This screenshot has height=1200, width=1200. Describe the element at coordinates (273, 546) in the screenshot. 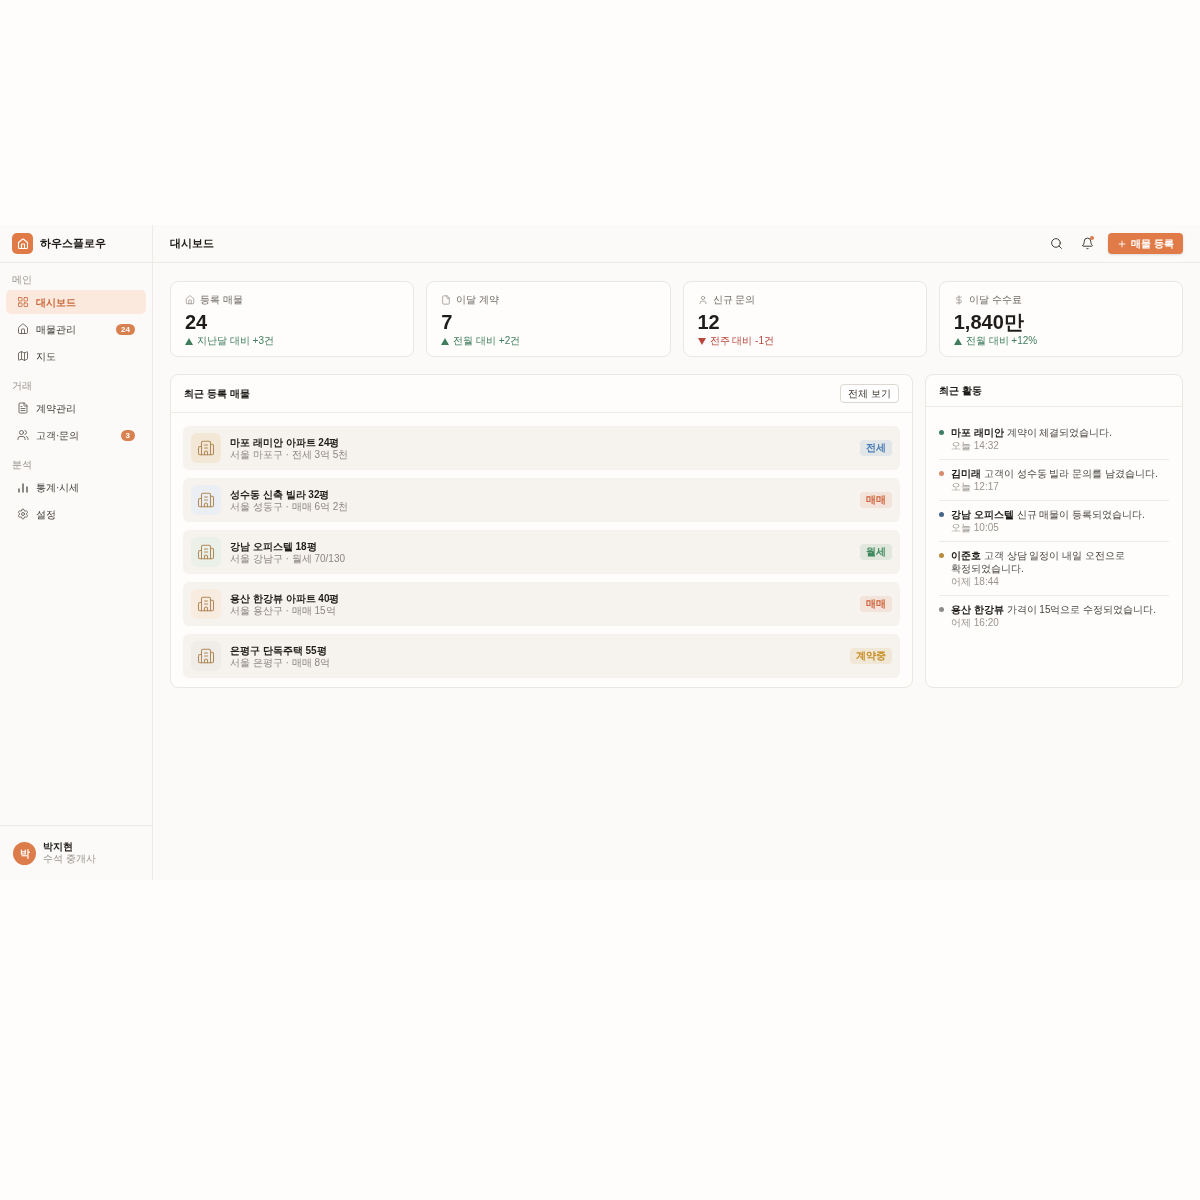

I see `listing-title: 강남 오피스텔 18평` at that location.